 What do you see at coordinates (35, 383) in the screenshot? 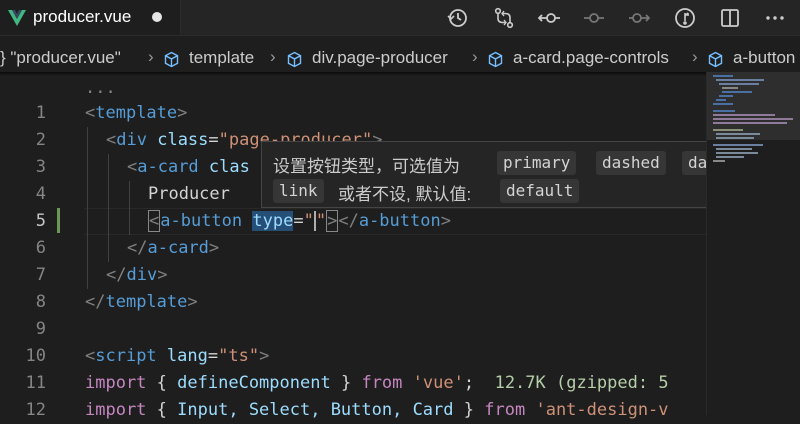
I see `line-number: 11` at bounding box center [35, 383].